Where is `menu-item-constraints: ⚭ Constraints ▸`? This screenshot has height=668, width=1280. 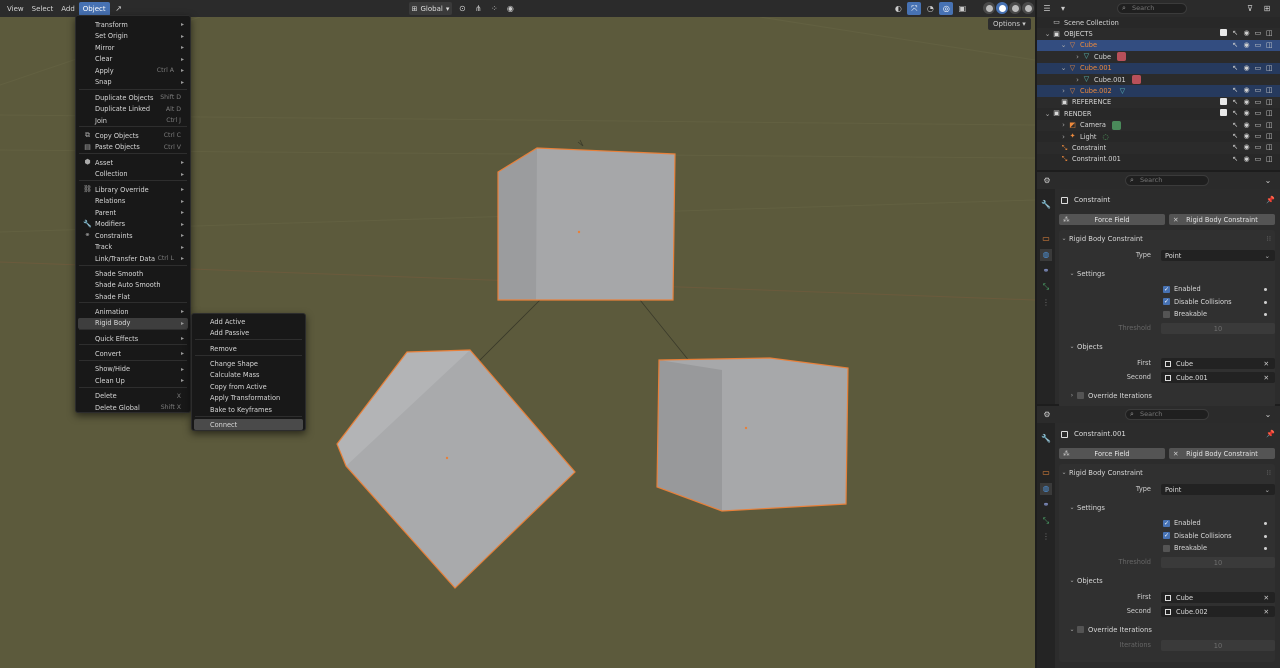 menu-item-constraints: ⚭ Constraints ▸ is located at coordinates (133, 235).